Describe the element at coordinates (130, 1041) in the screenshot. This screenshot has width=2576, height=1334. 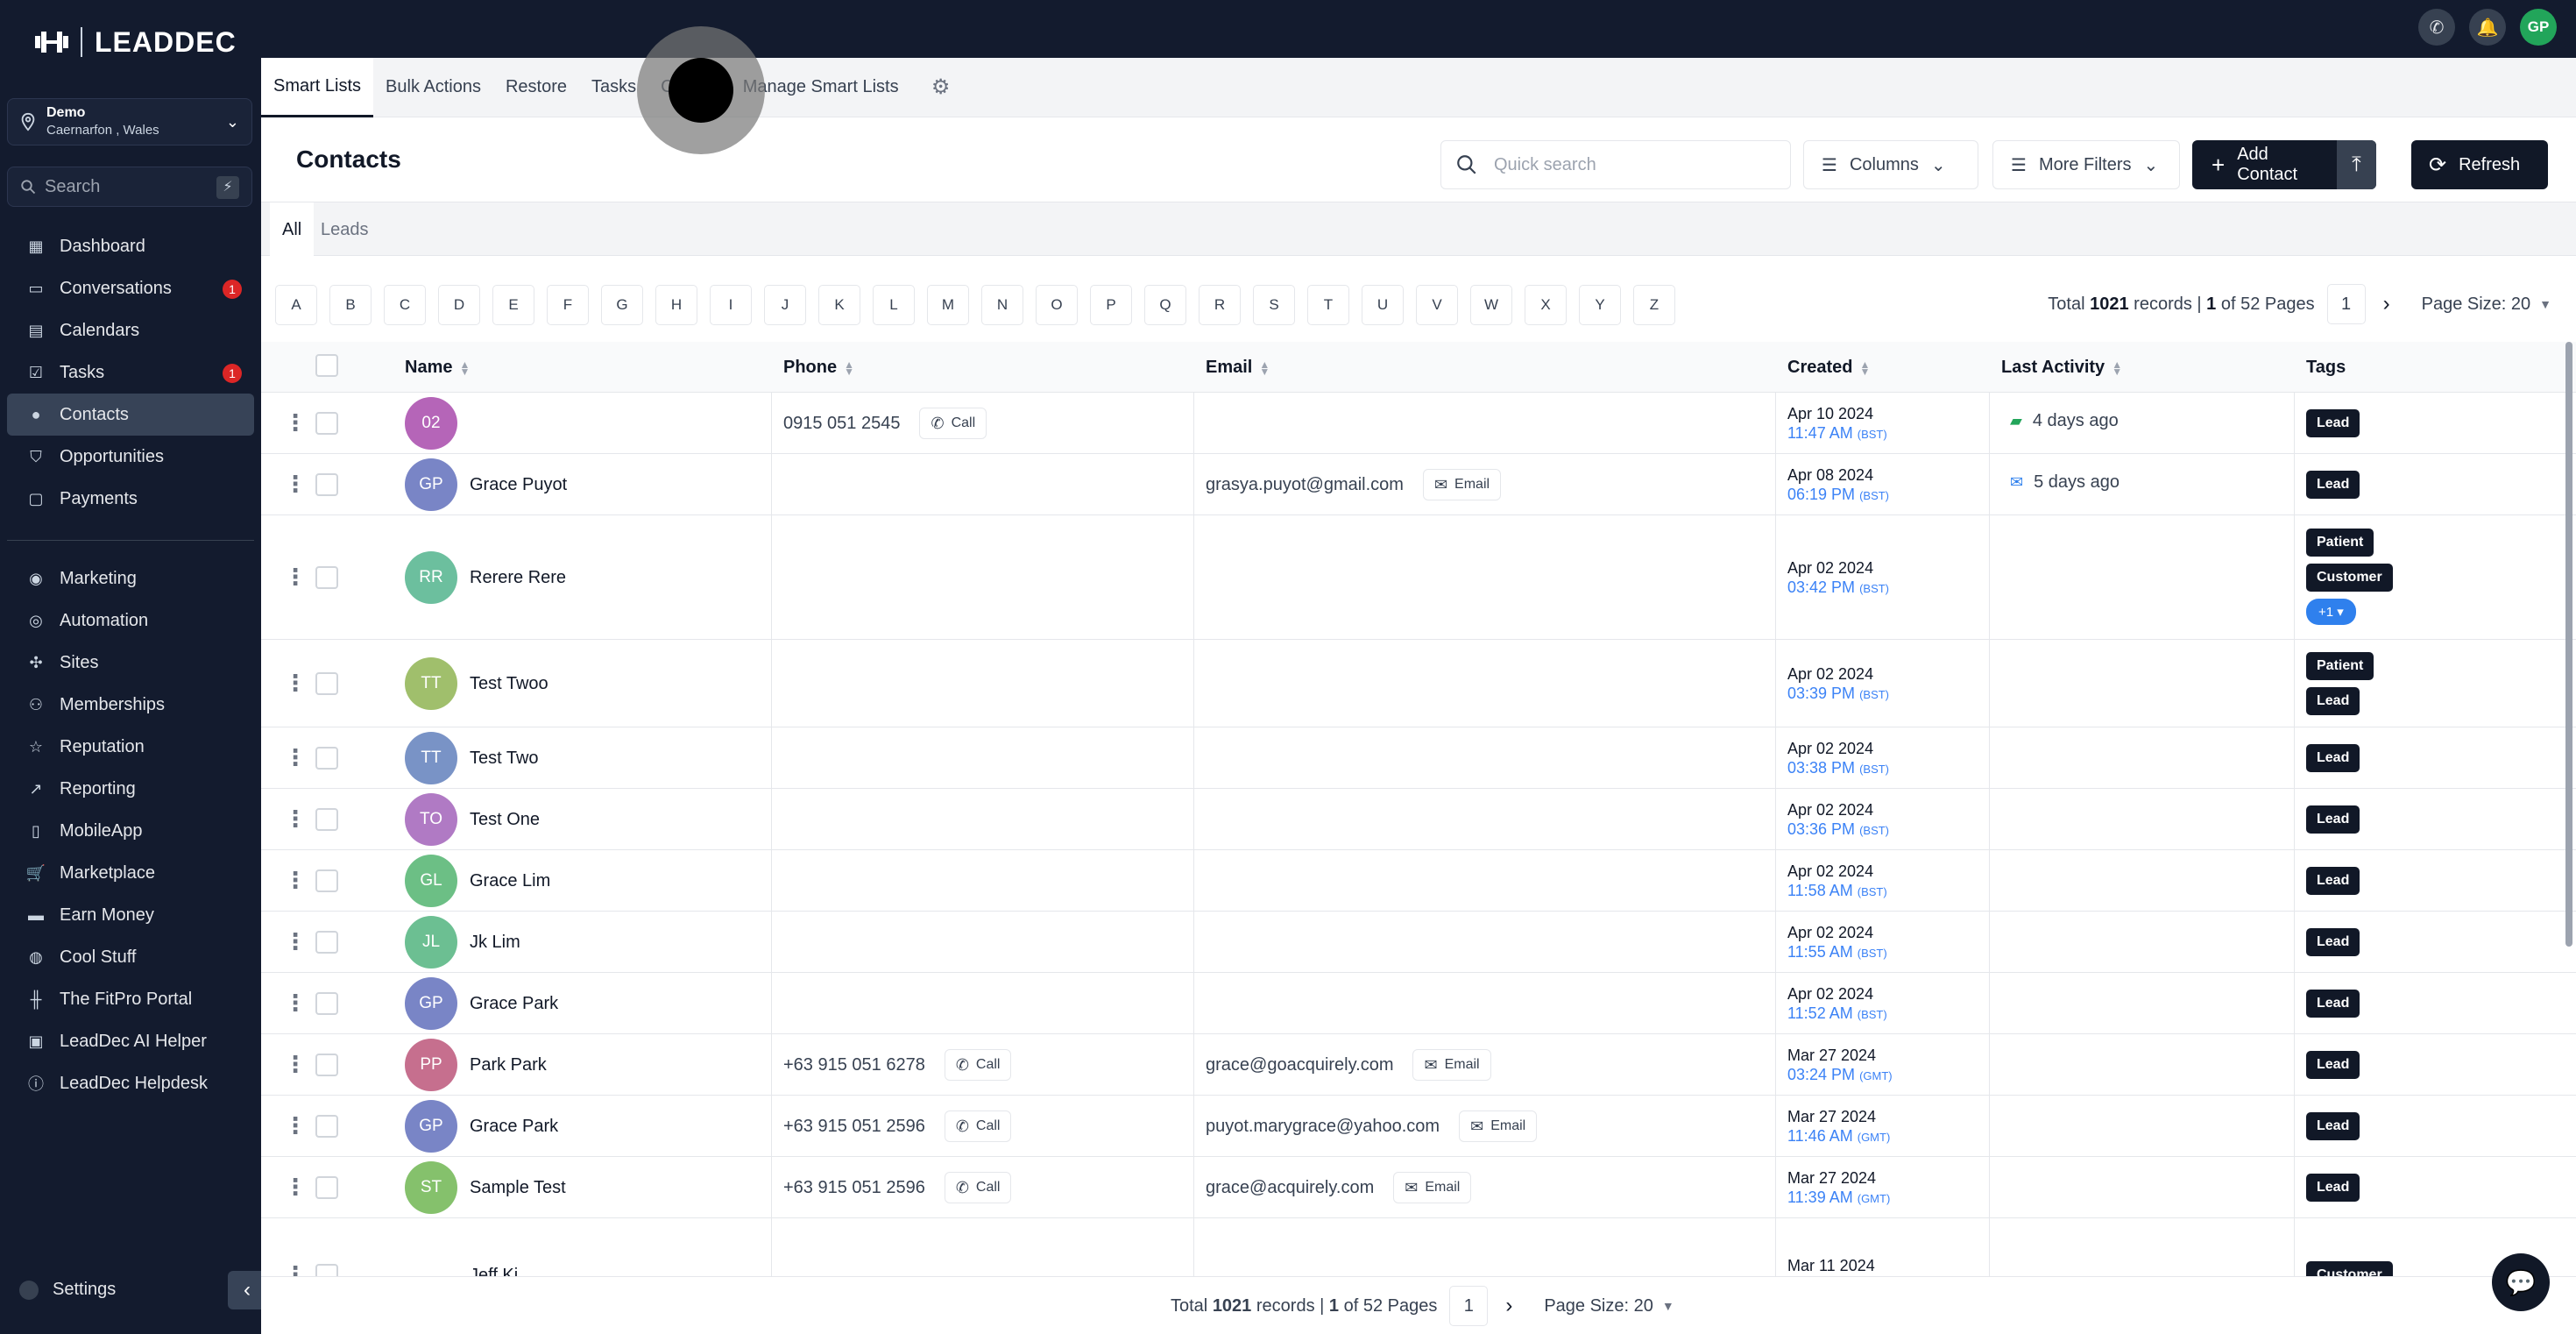
I see `sidebar-item-ai-helper: ▣ LeadDec AI Helper` at that location.